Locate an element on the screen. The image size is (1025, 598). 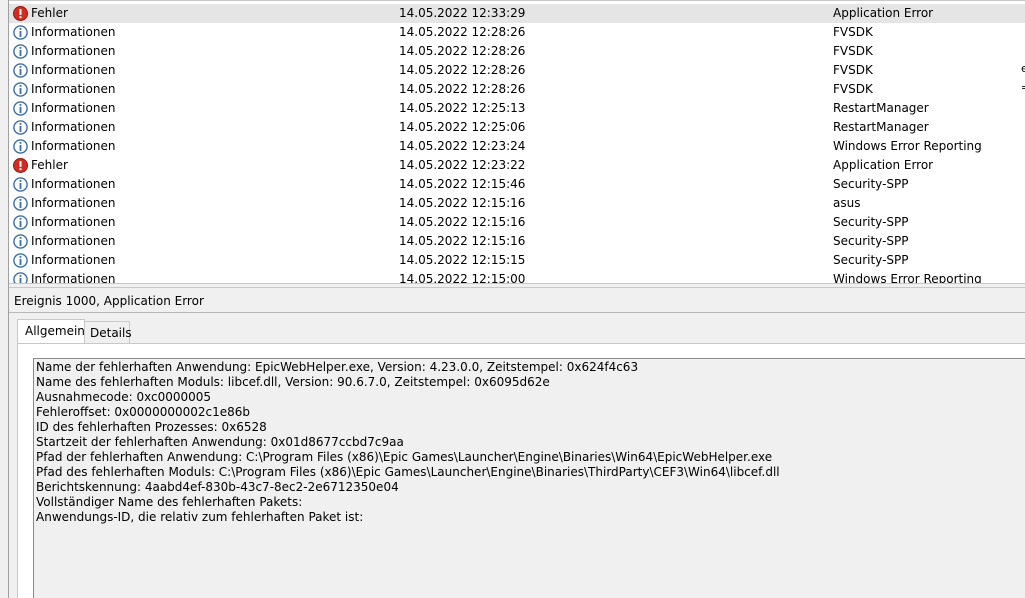
list-top-border is located at coordinates (517, 0).